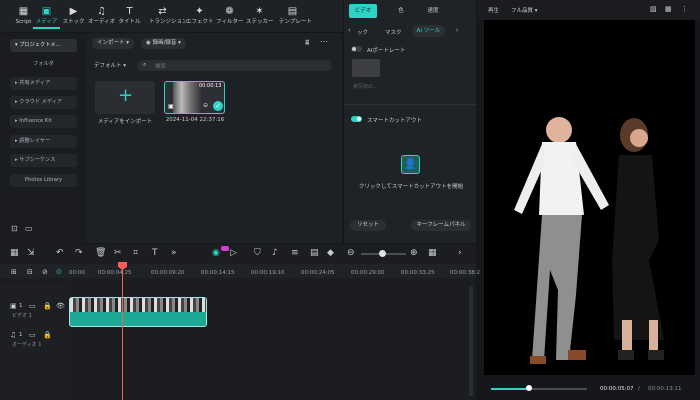  I want to click on zoom-out-icon: ⊖, so click(351, 253).